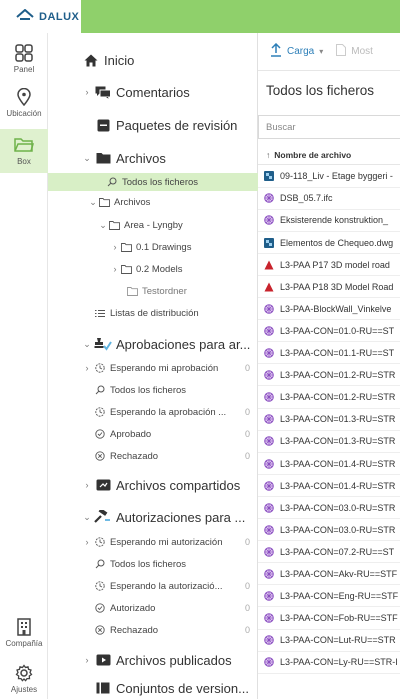 The width and height of the screenshot is (400, 699). I want to click on toolbar: Carga ▾ Most, so click(329, 52).